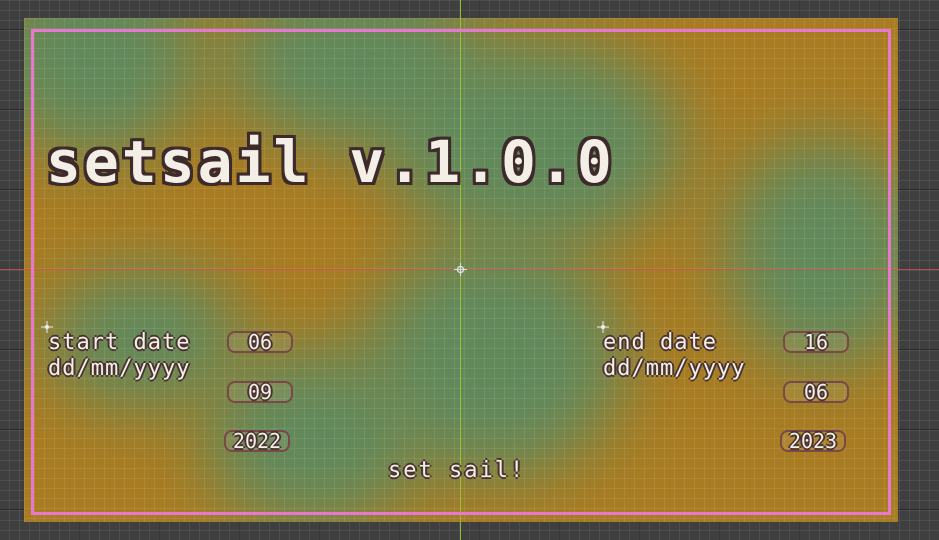 This screenshot has height=540, width=939. Describe the element at coordinates (816, 342) in the screenshot. I see `end-day-field: 16` at that location.